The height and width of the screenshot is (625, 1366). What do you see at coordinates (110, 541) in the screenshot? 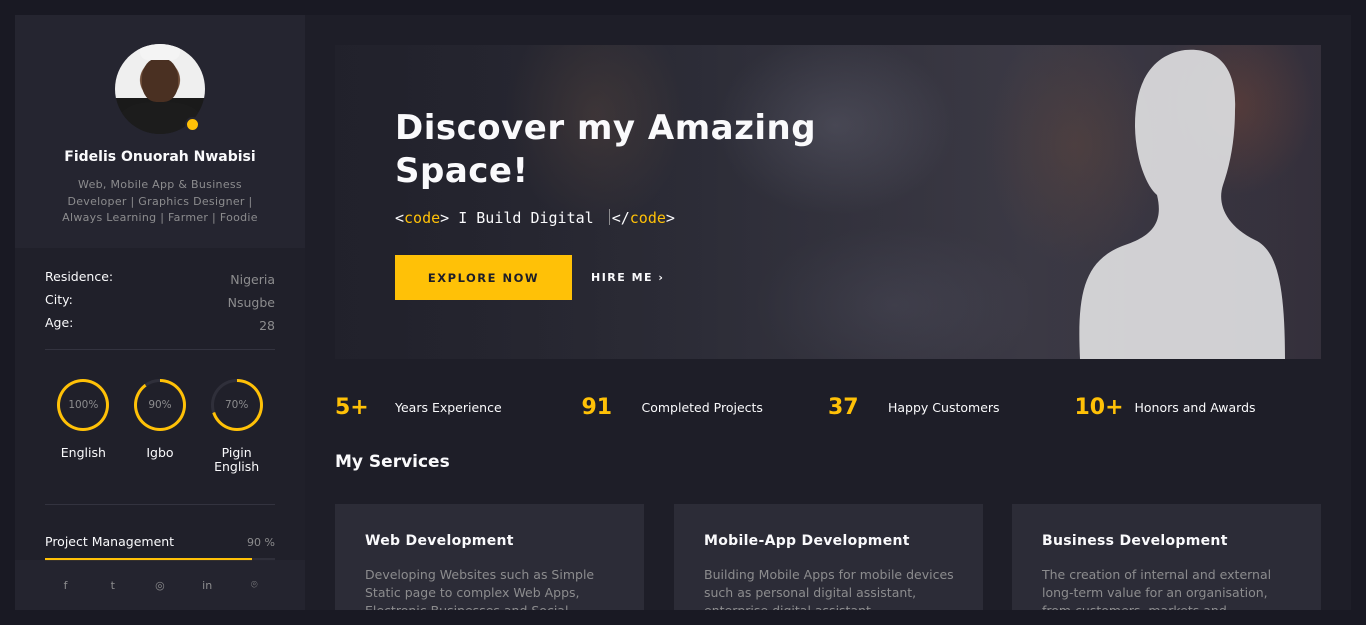
I see `skill-label: Project Management` at bounding box center [110, 541].